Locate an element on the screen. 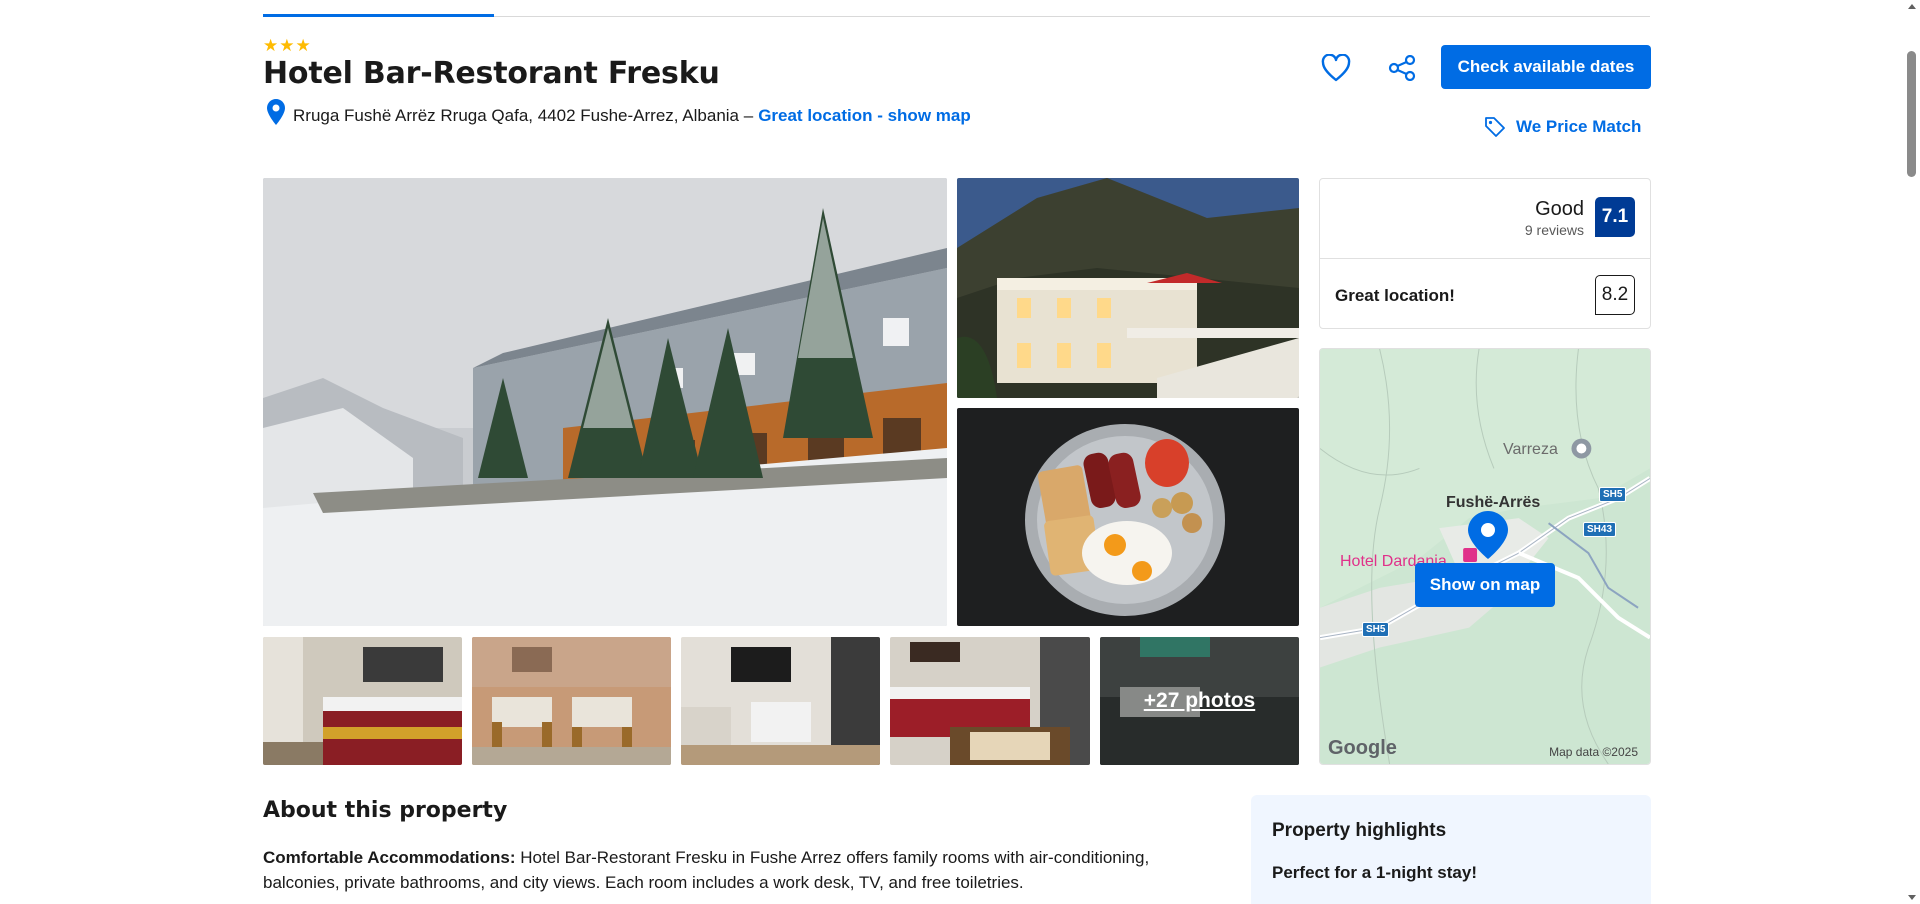 This screenshot has width=1920, height=904. about-section-title: About this property is located at coordinates (385, 810).